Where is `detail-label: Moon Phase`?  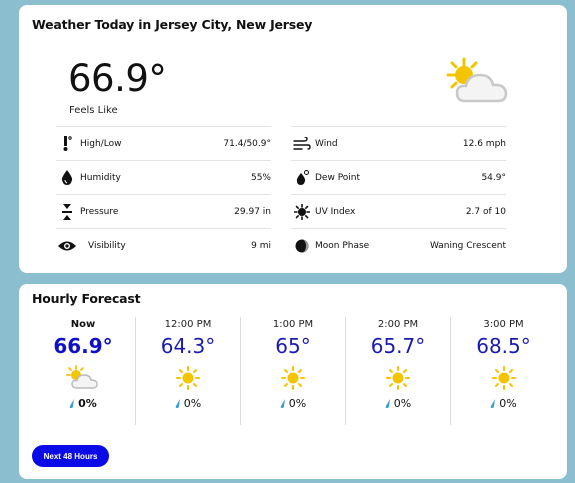 detail-label: Moon Phase is located at coordinates (342, 245).